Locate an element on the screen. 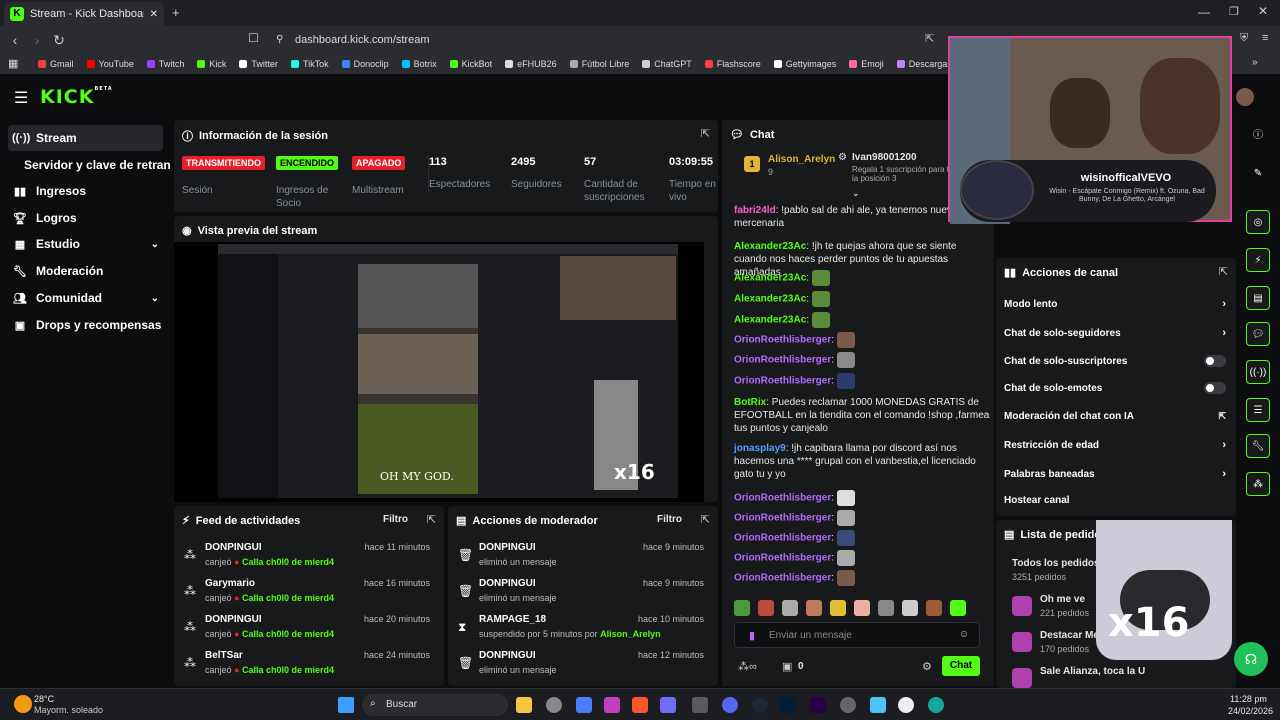 This screenshot has width=1280, height=720. folder-icon is located at coordinates (524, 705).